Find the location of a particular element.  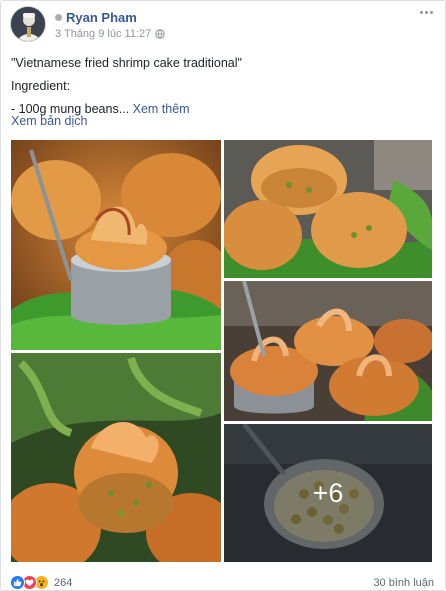

post-meta: 3 Tháng 9 lúc 11:27 is located at coordinates (110, 34).